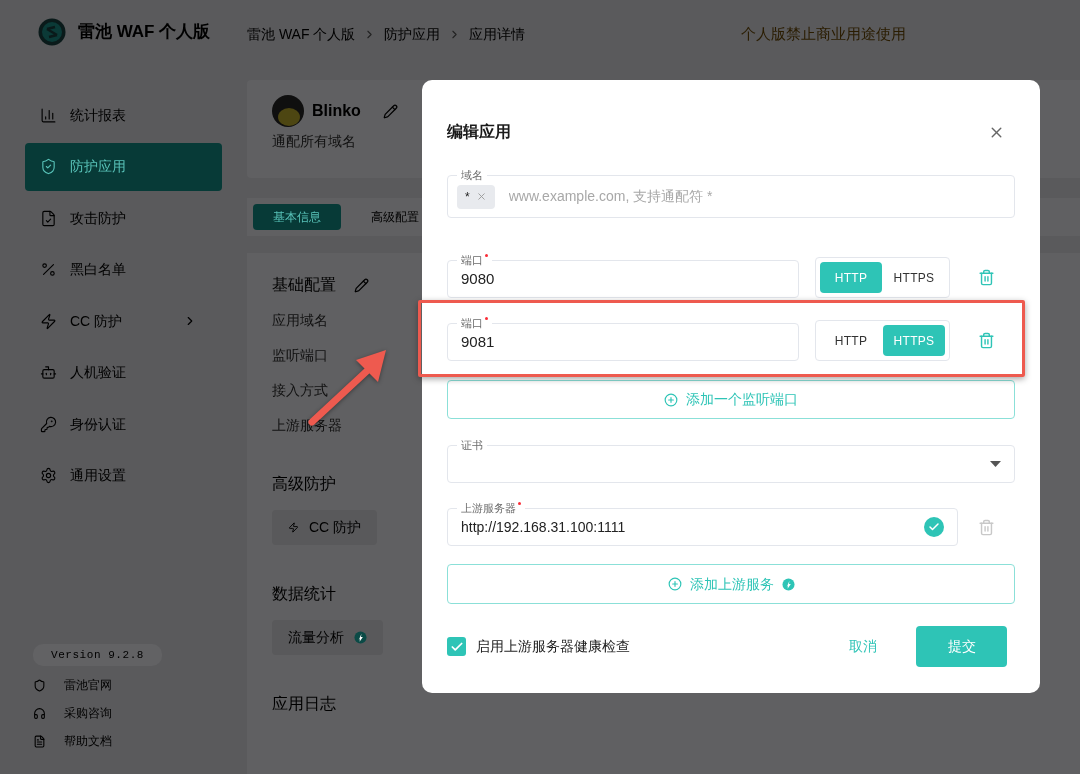  I want to click on add-upstream-button: 添加上游服务, so click(731, 584).